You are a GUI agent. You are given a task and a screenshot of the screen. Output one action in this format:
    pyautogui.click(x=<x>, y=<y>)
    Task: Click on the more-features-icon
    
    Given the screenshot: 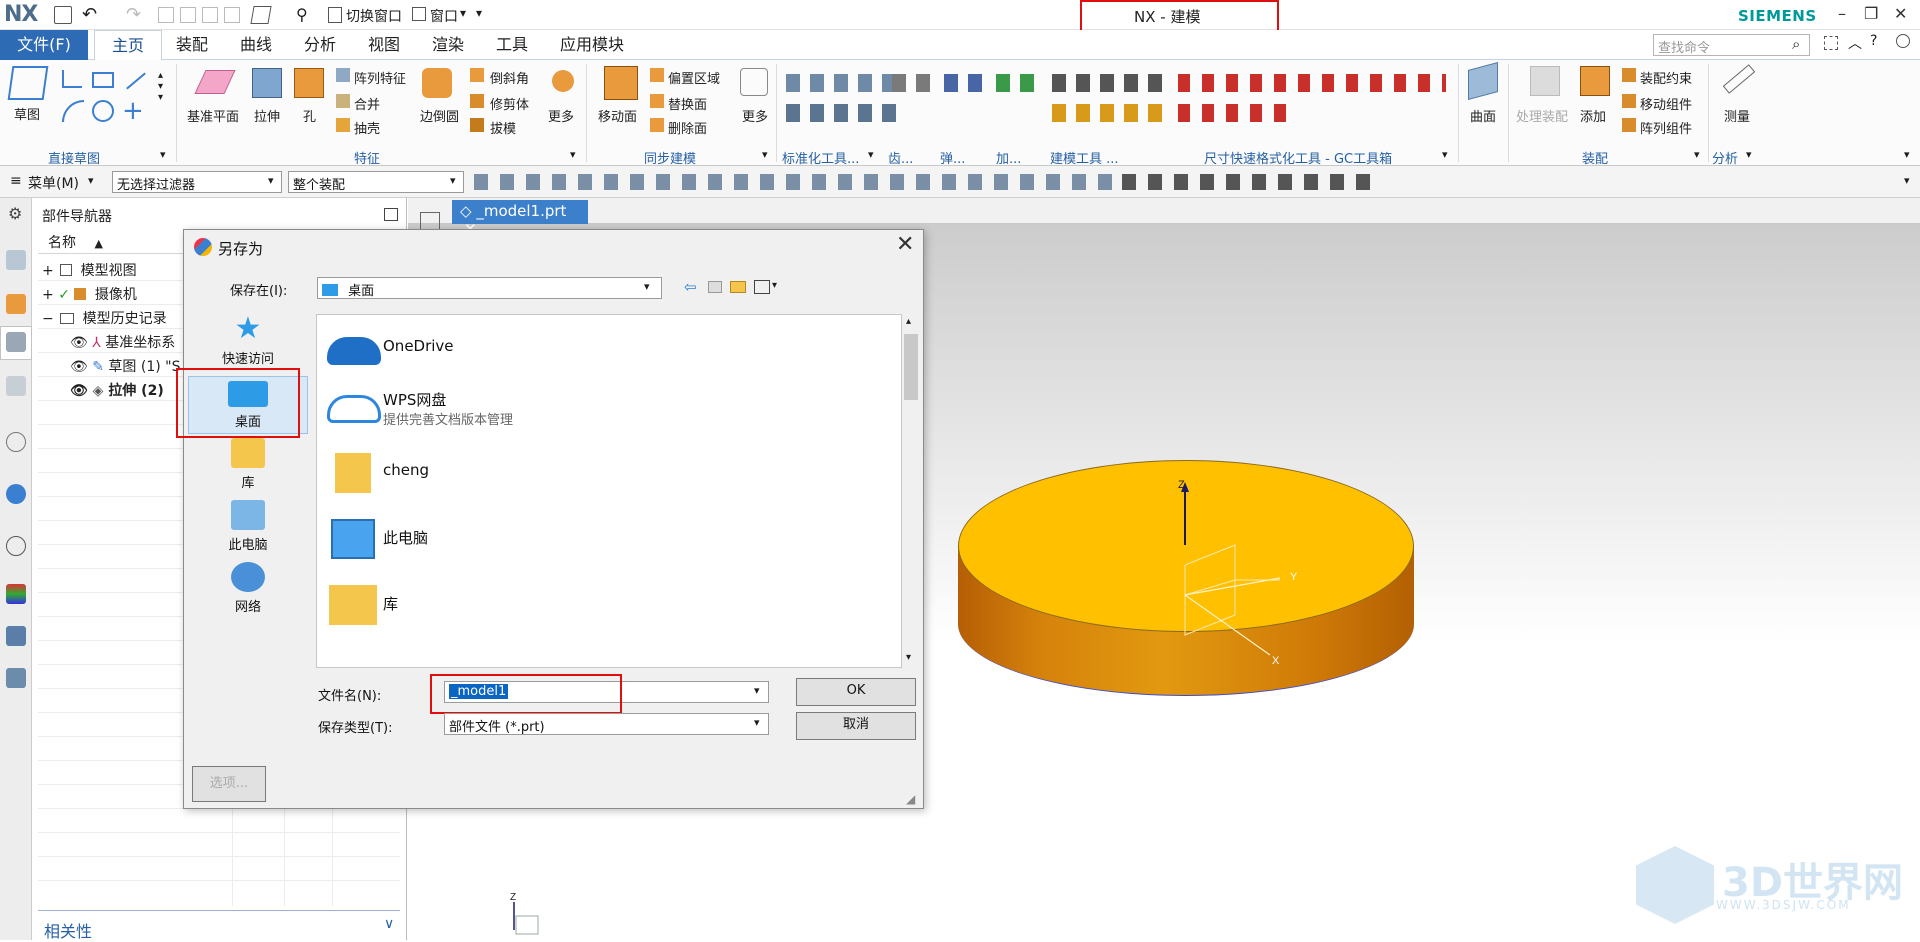 What is the action you would take?
    pyautogui.click(x=563, y=81)
    